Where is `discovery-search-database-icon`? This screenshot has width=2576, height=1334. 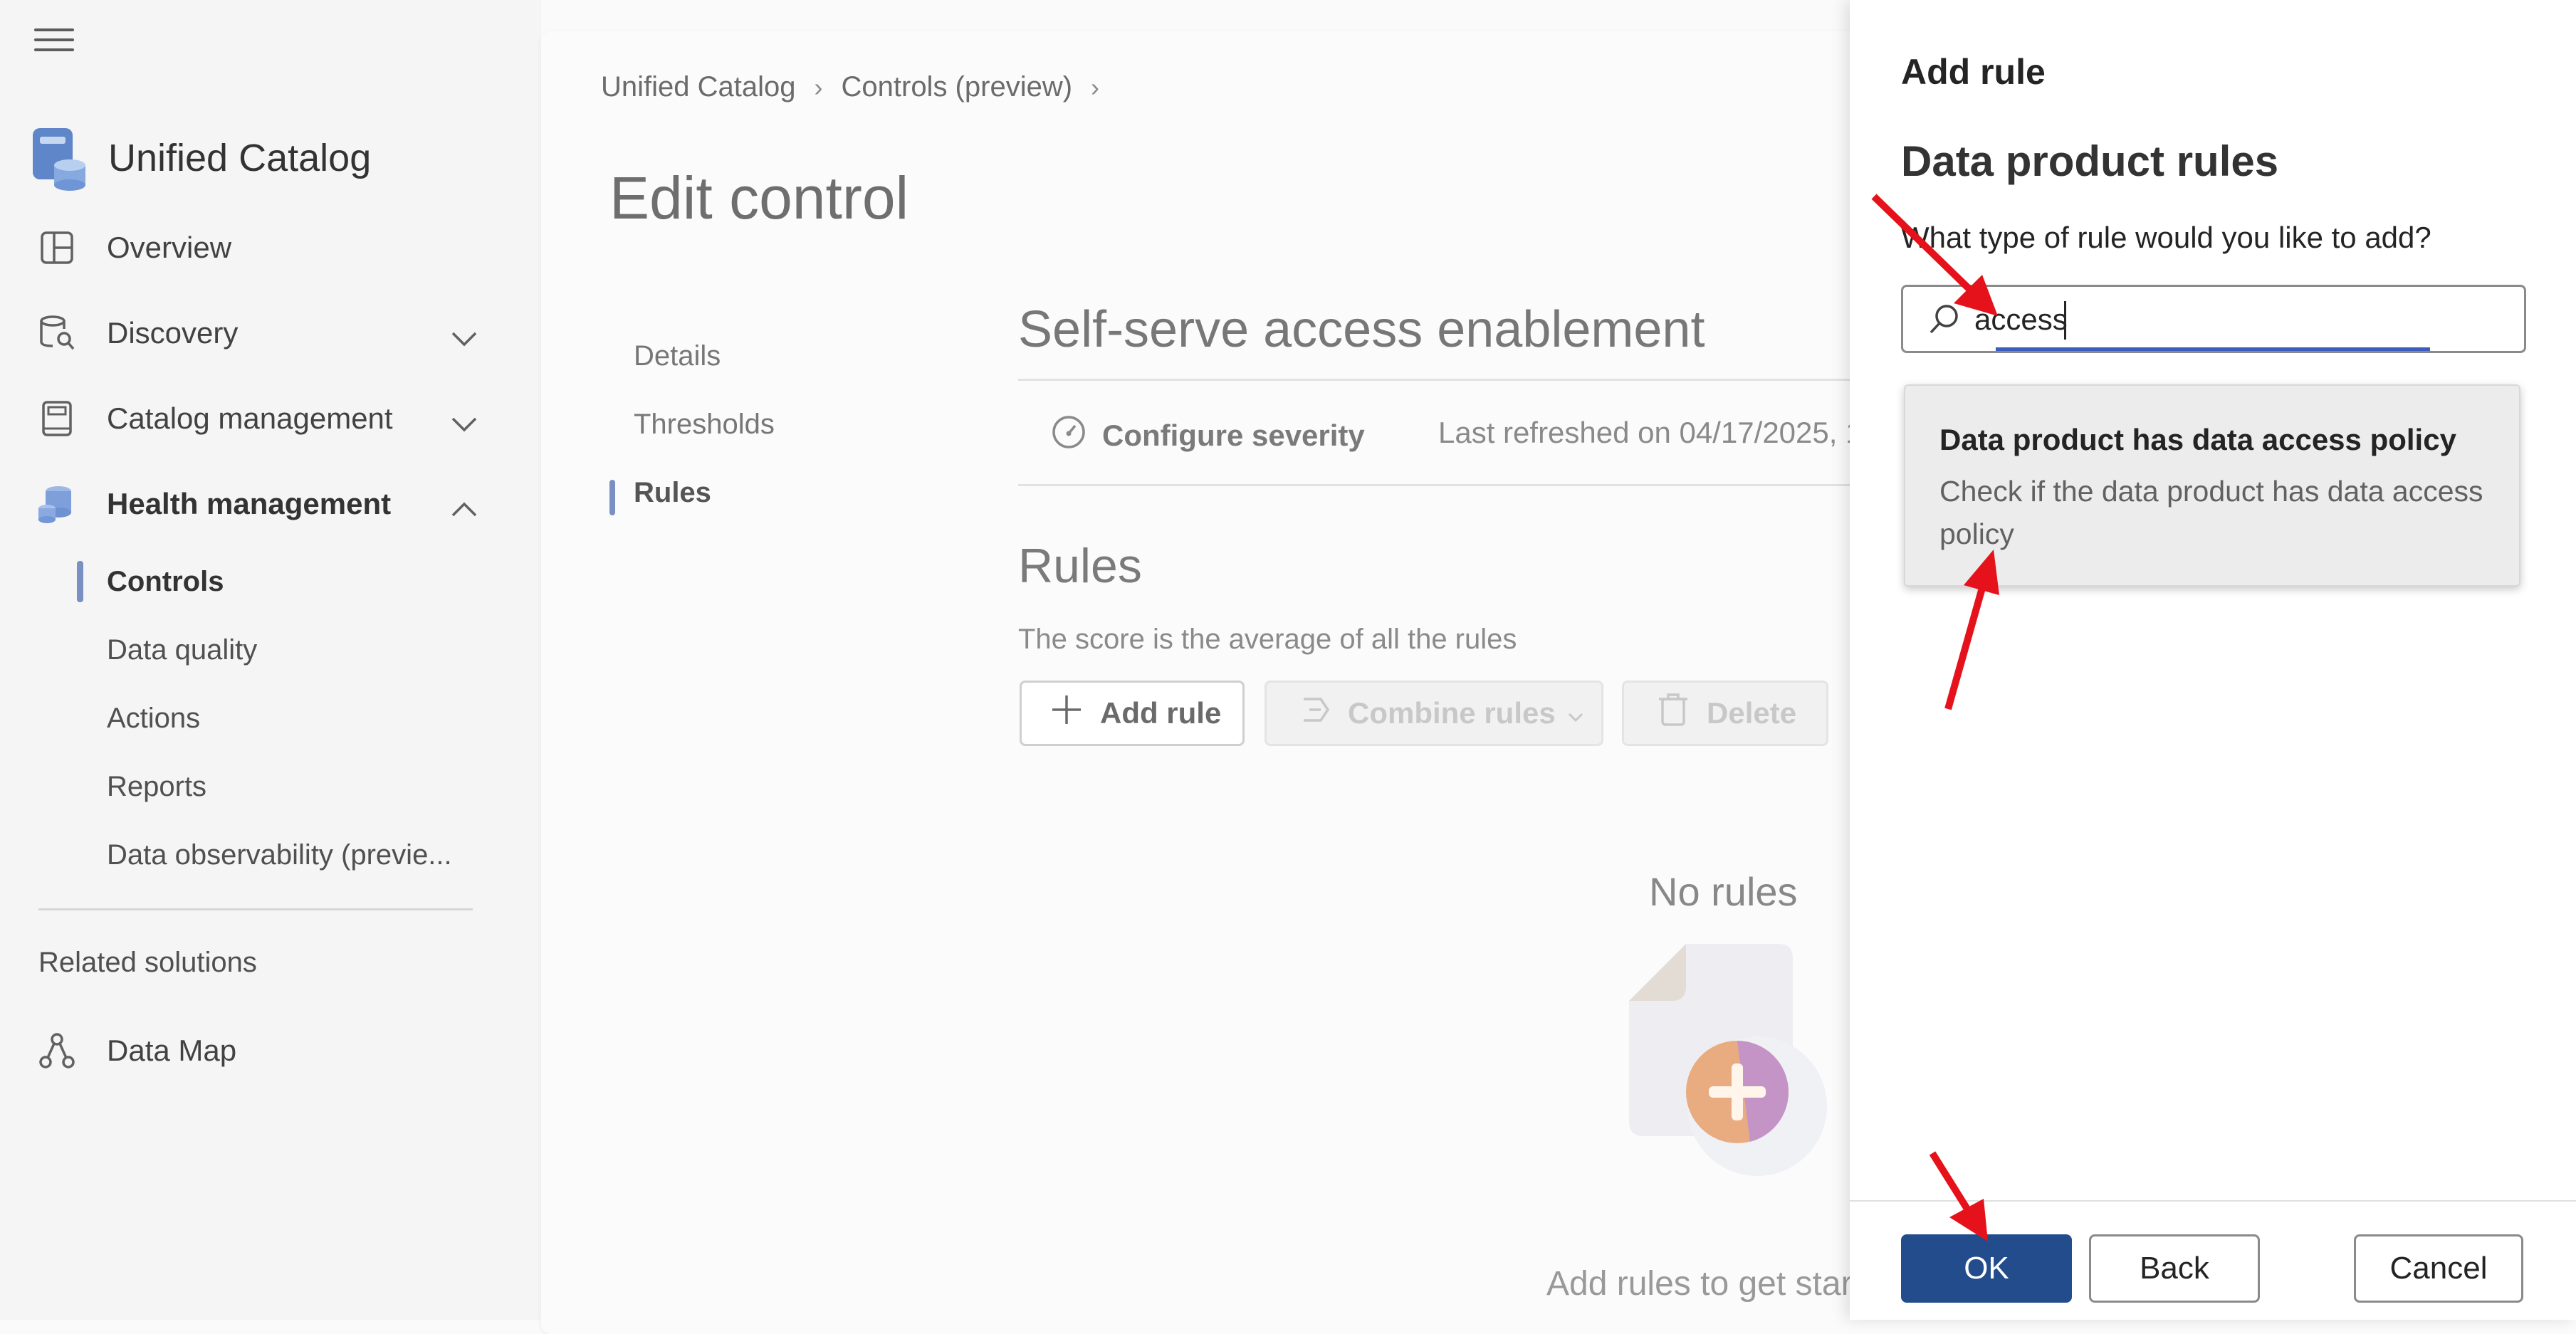
discovery-search-database-icon is located at coordinates (57, 333).